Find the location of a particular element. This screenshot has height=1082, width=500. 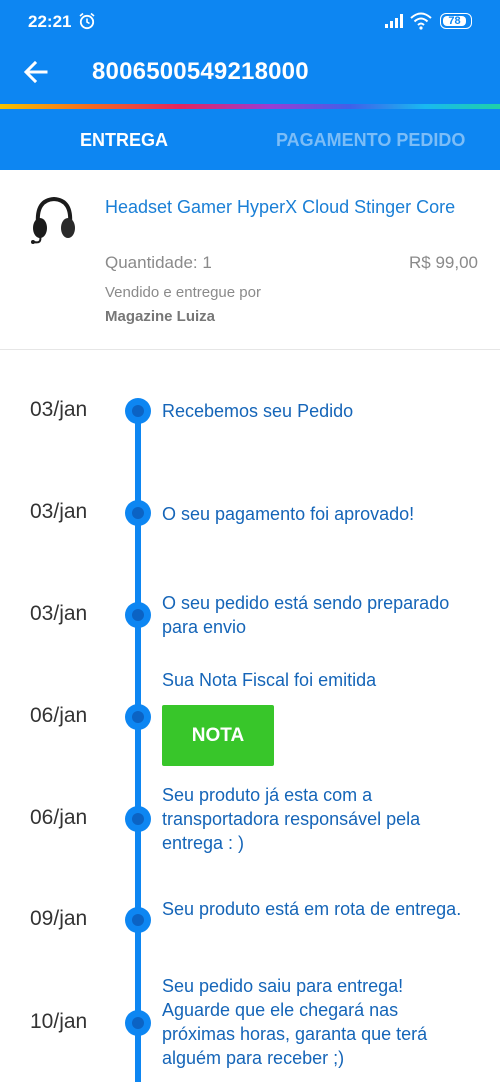

seller-label: Vendido e entregue por is located at coordinates (183, 292).